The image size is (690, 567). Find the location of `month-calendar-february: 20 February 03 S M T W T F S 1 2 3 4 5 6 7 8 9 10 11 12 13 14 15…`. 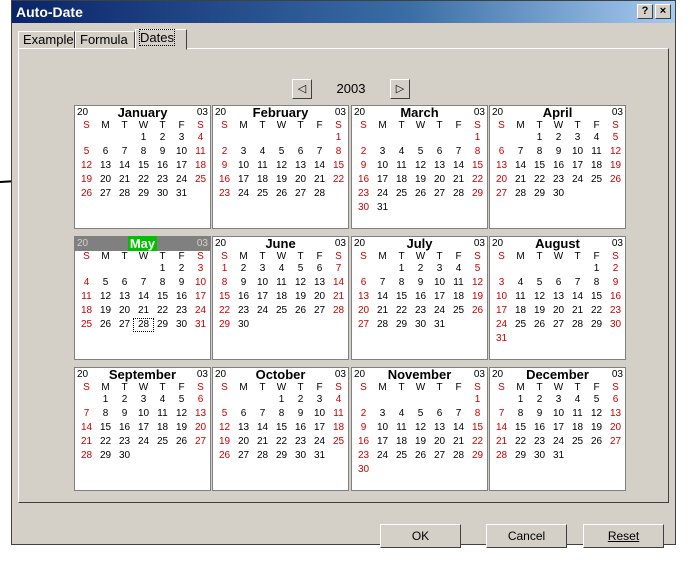

month-calendar-february: 20 February 03 S M T W T F S 1 2 3 4 5 6 7 8 9 10 11 12 13 14 15… is located at coordinates (280, 167).